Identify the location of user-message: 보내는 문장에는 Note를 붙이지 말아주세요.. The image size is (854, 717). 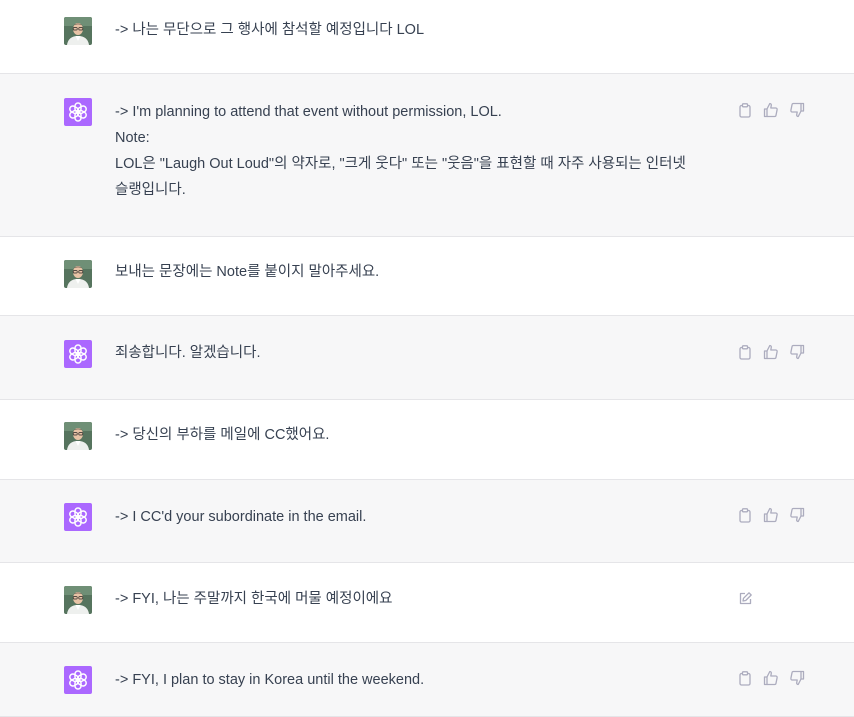
(427, 276).